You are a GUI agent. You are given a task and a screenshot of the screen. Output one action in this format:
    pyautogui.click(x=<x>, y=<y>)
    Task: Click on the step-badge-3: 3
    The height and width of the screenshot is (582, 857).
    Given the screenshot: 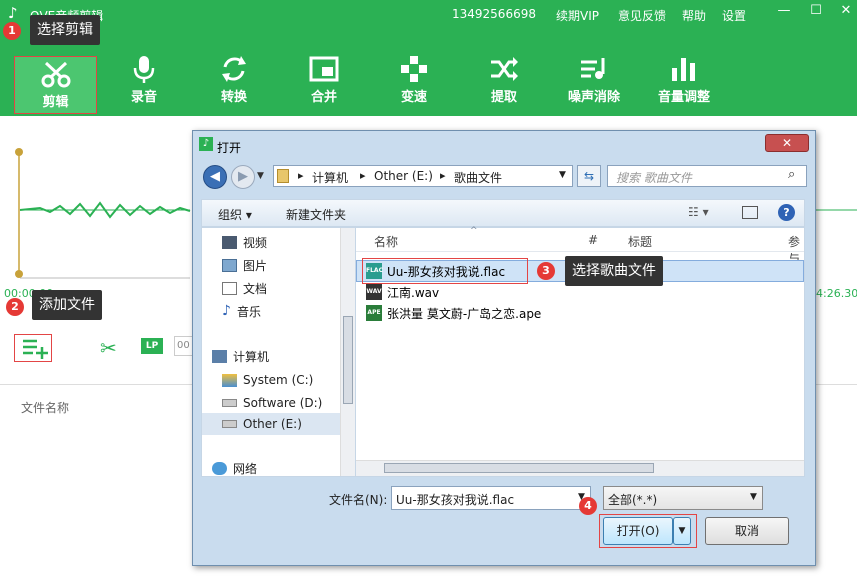 What is the action you would take?
    pyautogui.click(x=546, y=271)
    